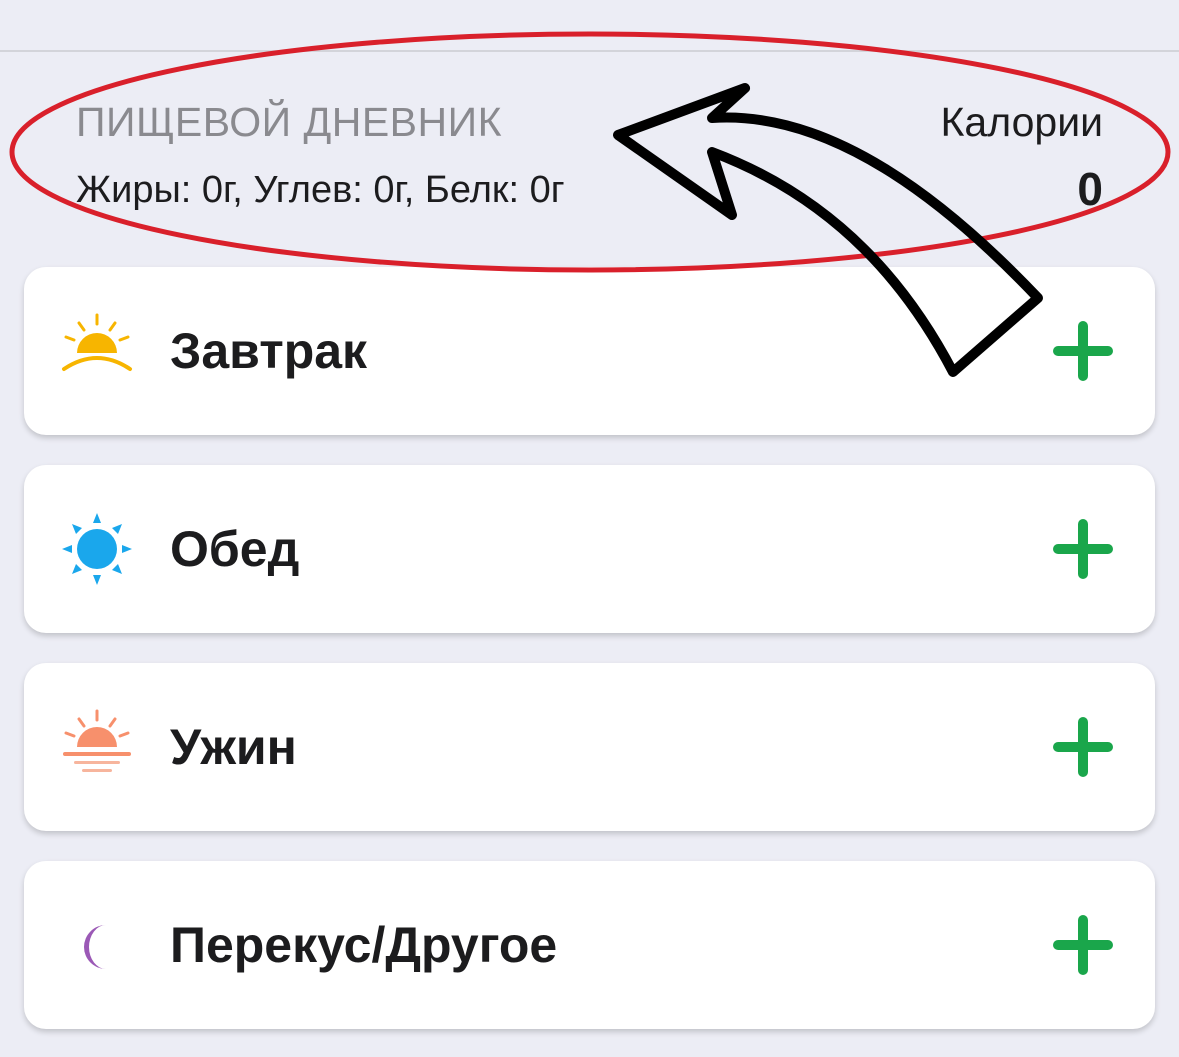  Describe the element at coordinates (233, 747) in the screenshot. I see `meal-name-dinner: Ужин` at that location.